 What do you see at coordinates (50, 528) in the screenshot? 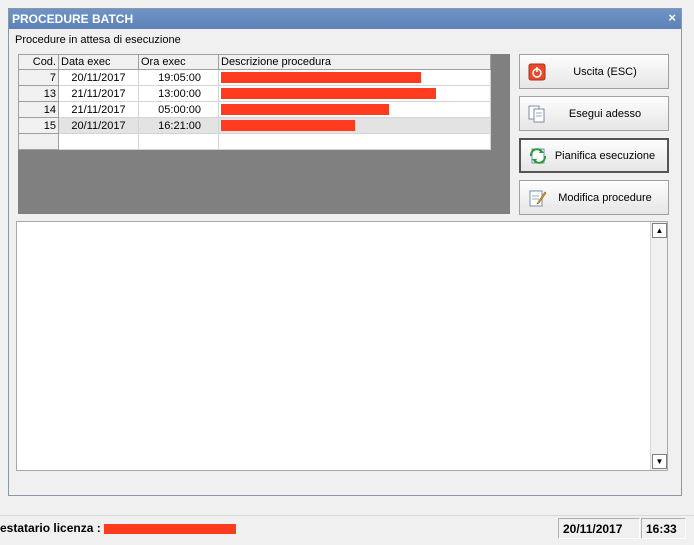
I see `license-label: estatario licenza :` at bounding box center [50, 528].